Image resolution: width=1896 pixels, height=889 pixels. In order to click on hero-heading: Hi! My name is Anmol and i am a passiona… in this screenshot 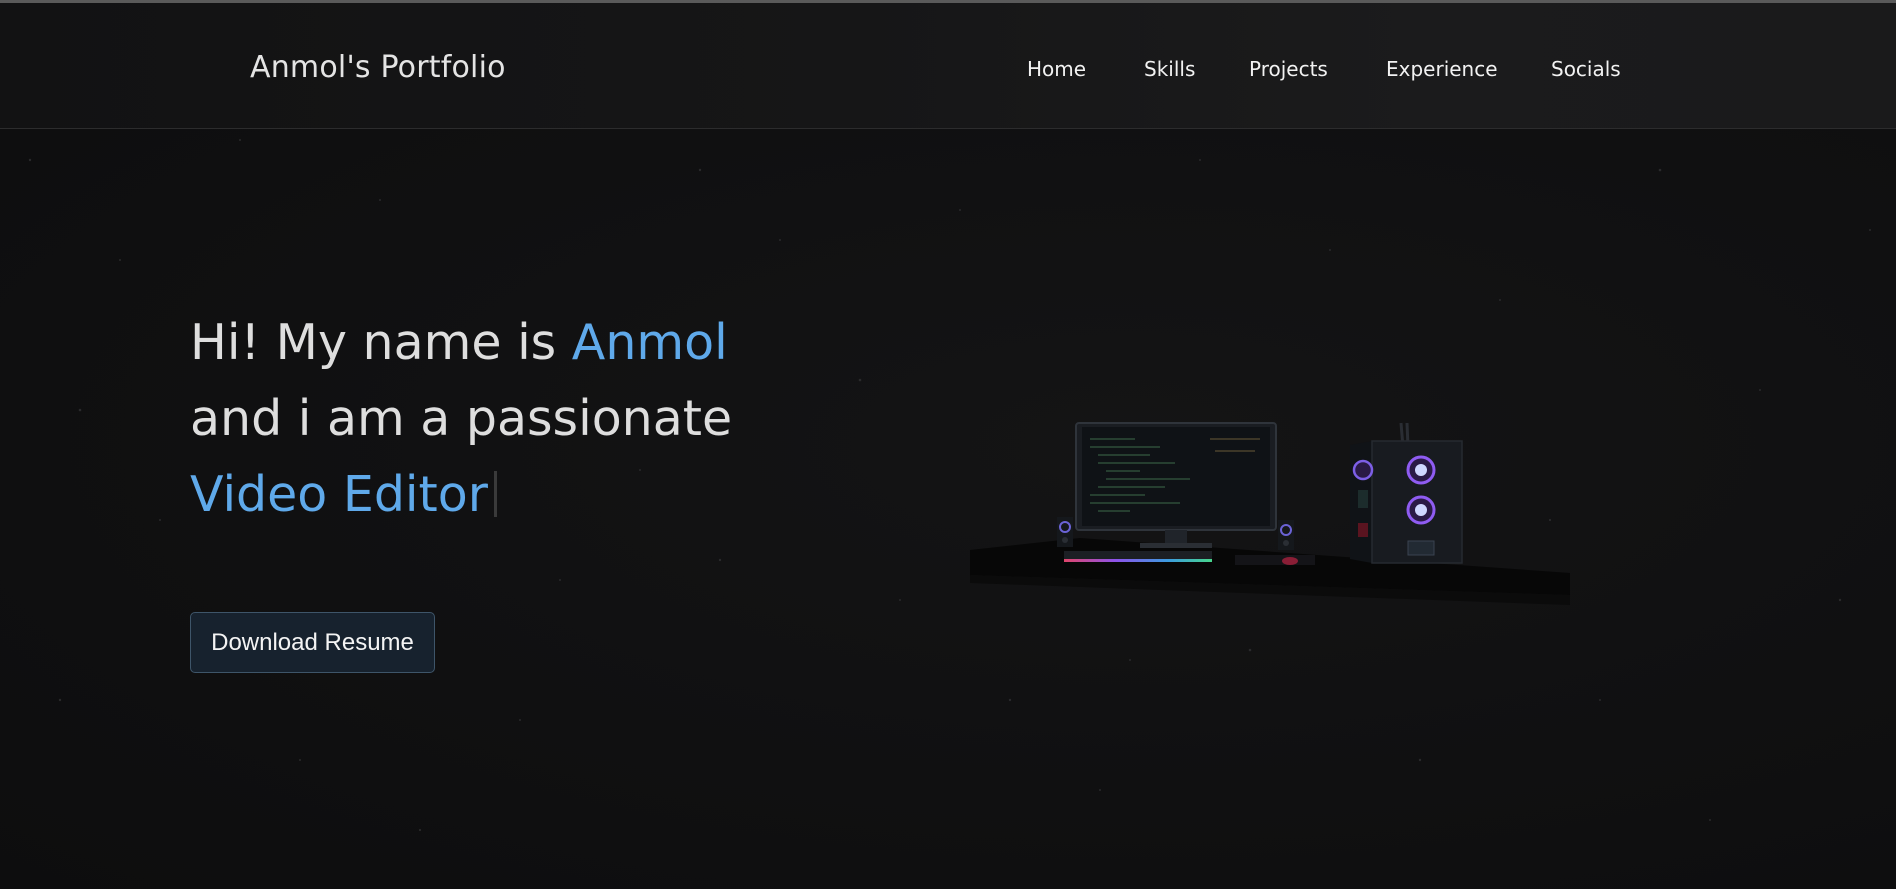, I will do `click(540, 419)`.